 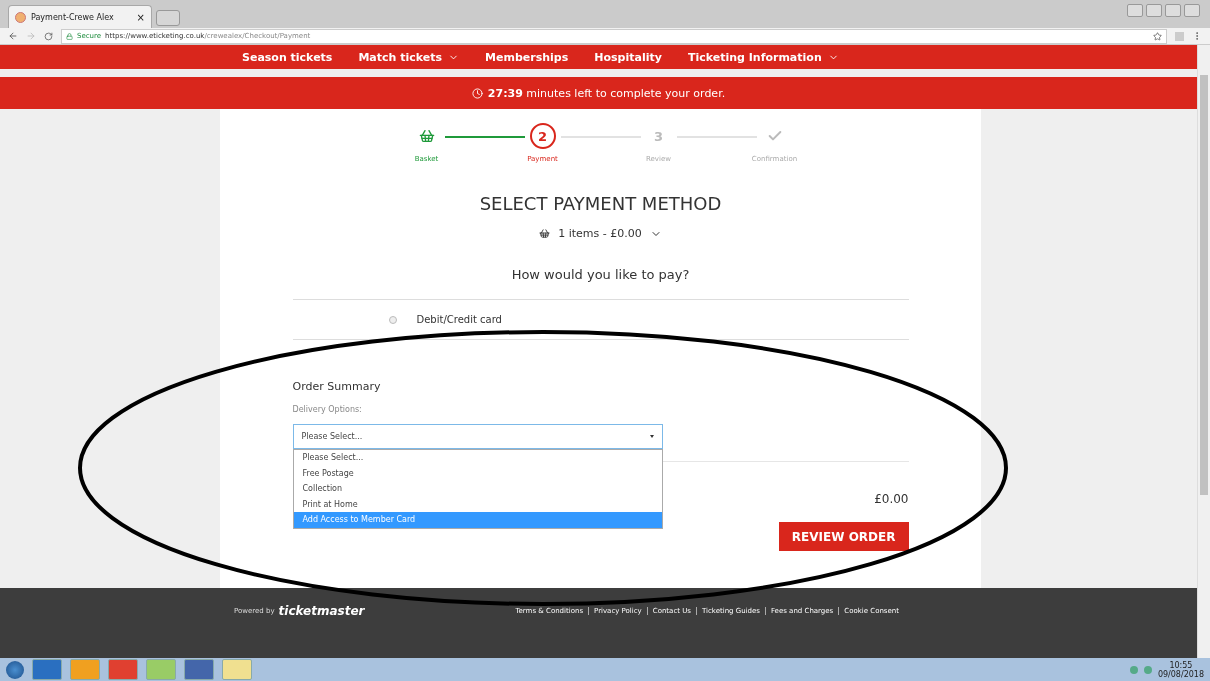 I want to click on order-total: £0.00, so click(x=891, y=499).